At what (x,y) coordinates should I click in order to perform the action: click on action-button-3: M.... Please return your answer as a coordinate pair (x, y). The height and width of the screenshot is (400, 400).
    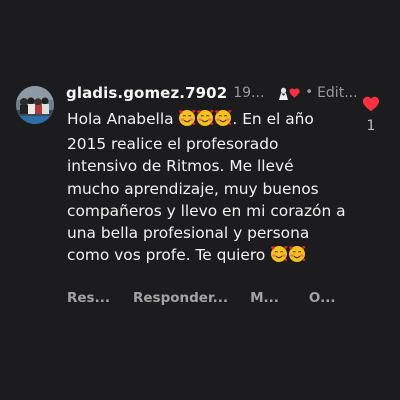
    Looking at the image, I should click on (264, 298).